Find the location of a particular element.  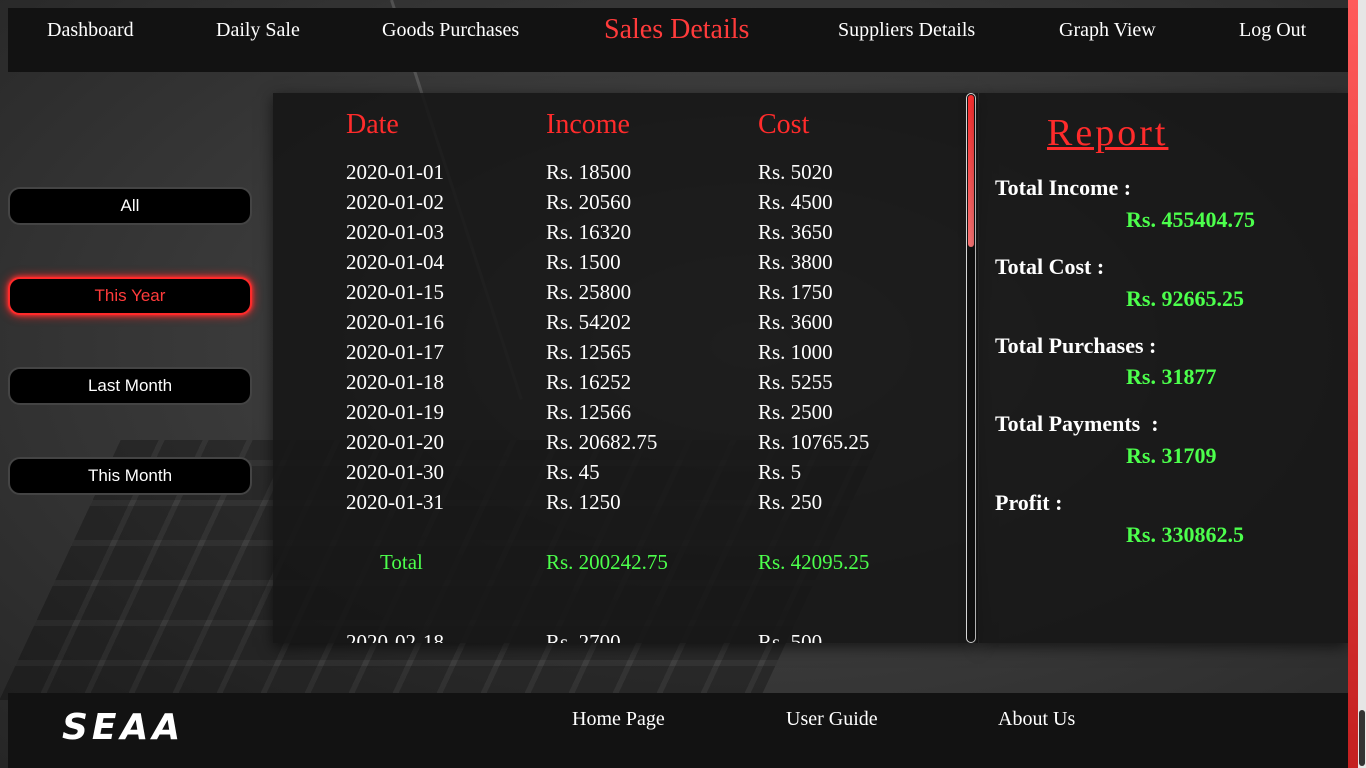

footer-about-us-link: About Us is located at coordinates (1036, 719).